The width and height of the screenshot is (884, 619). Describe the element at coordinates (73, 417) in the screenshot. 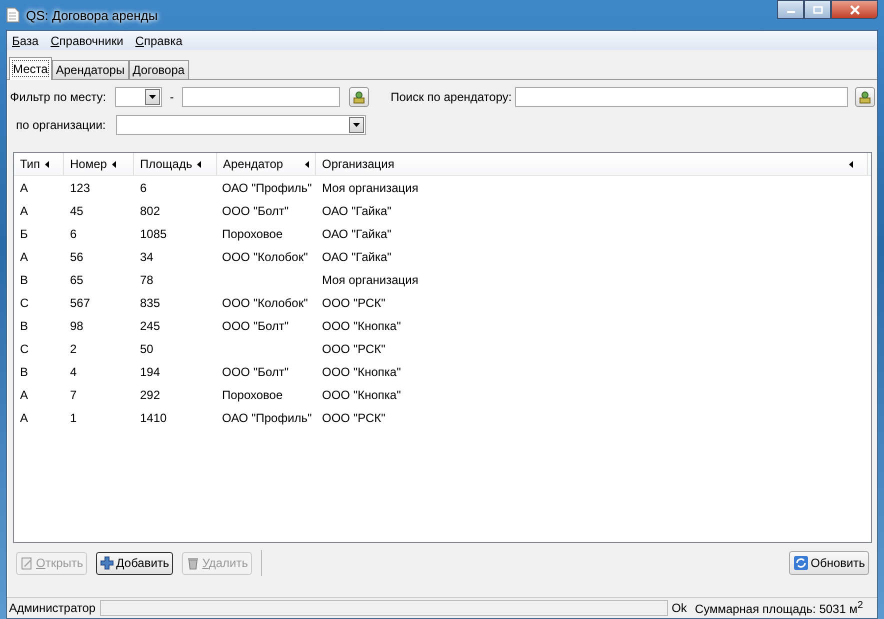

I see `table-cell: 1` at that location.